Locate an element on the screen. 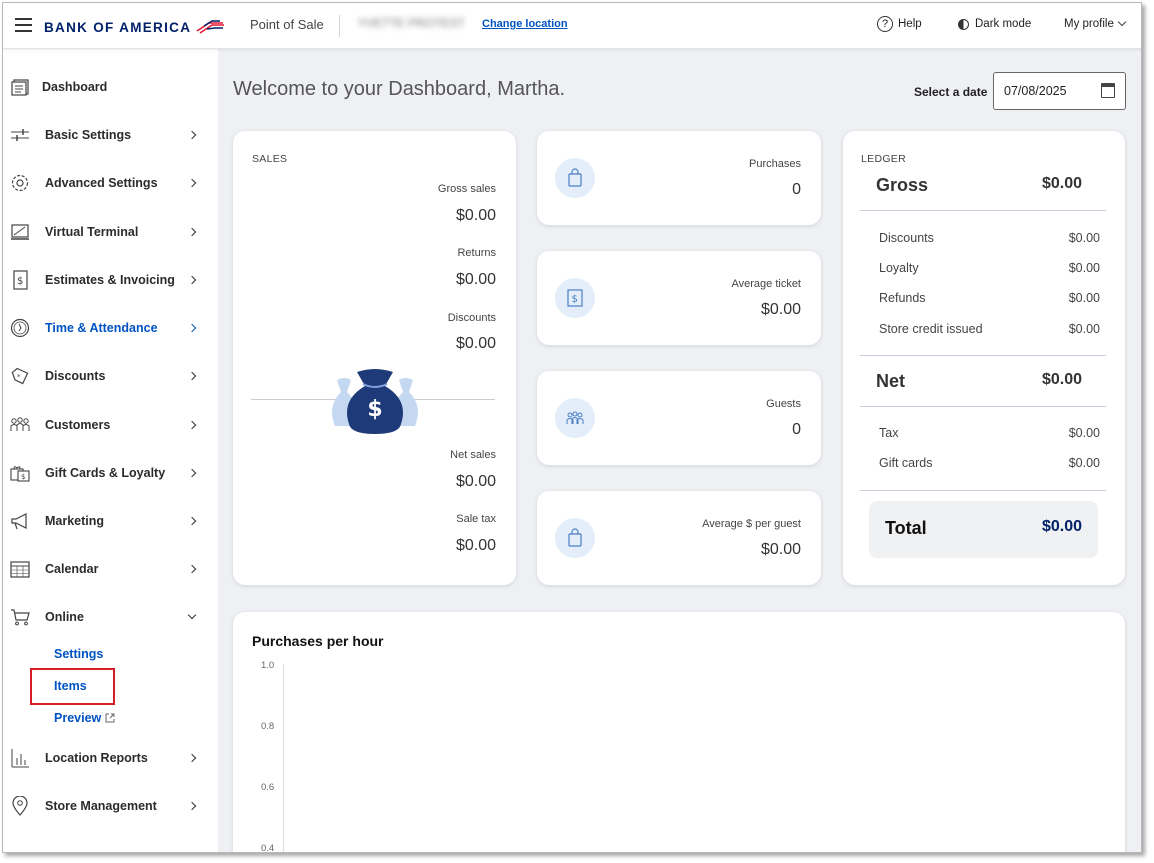 This screenshot has height=863, width=1154. sale-tax-value: $0.00 is located at coordinates (475, 545).